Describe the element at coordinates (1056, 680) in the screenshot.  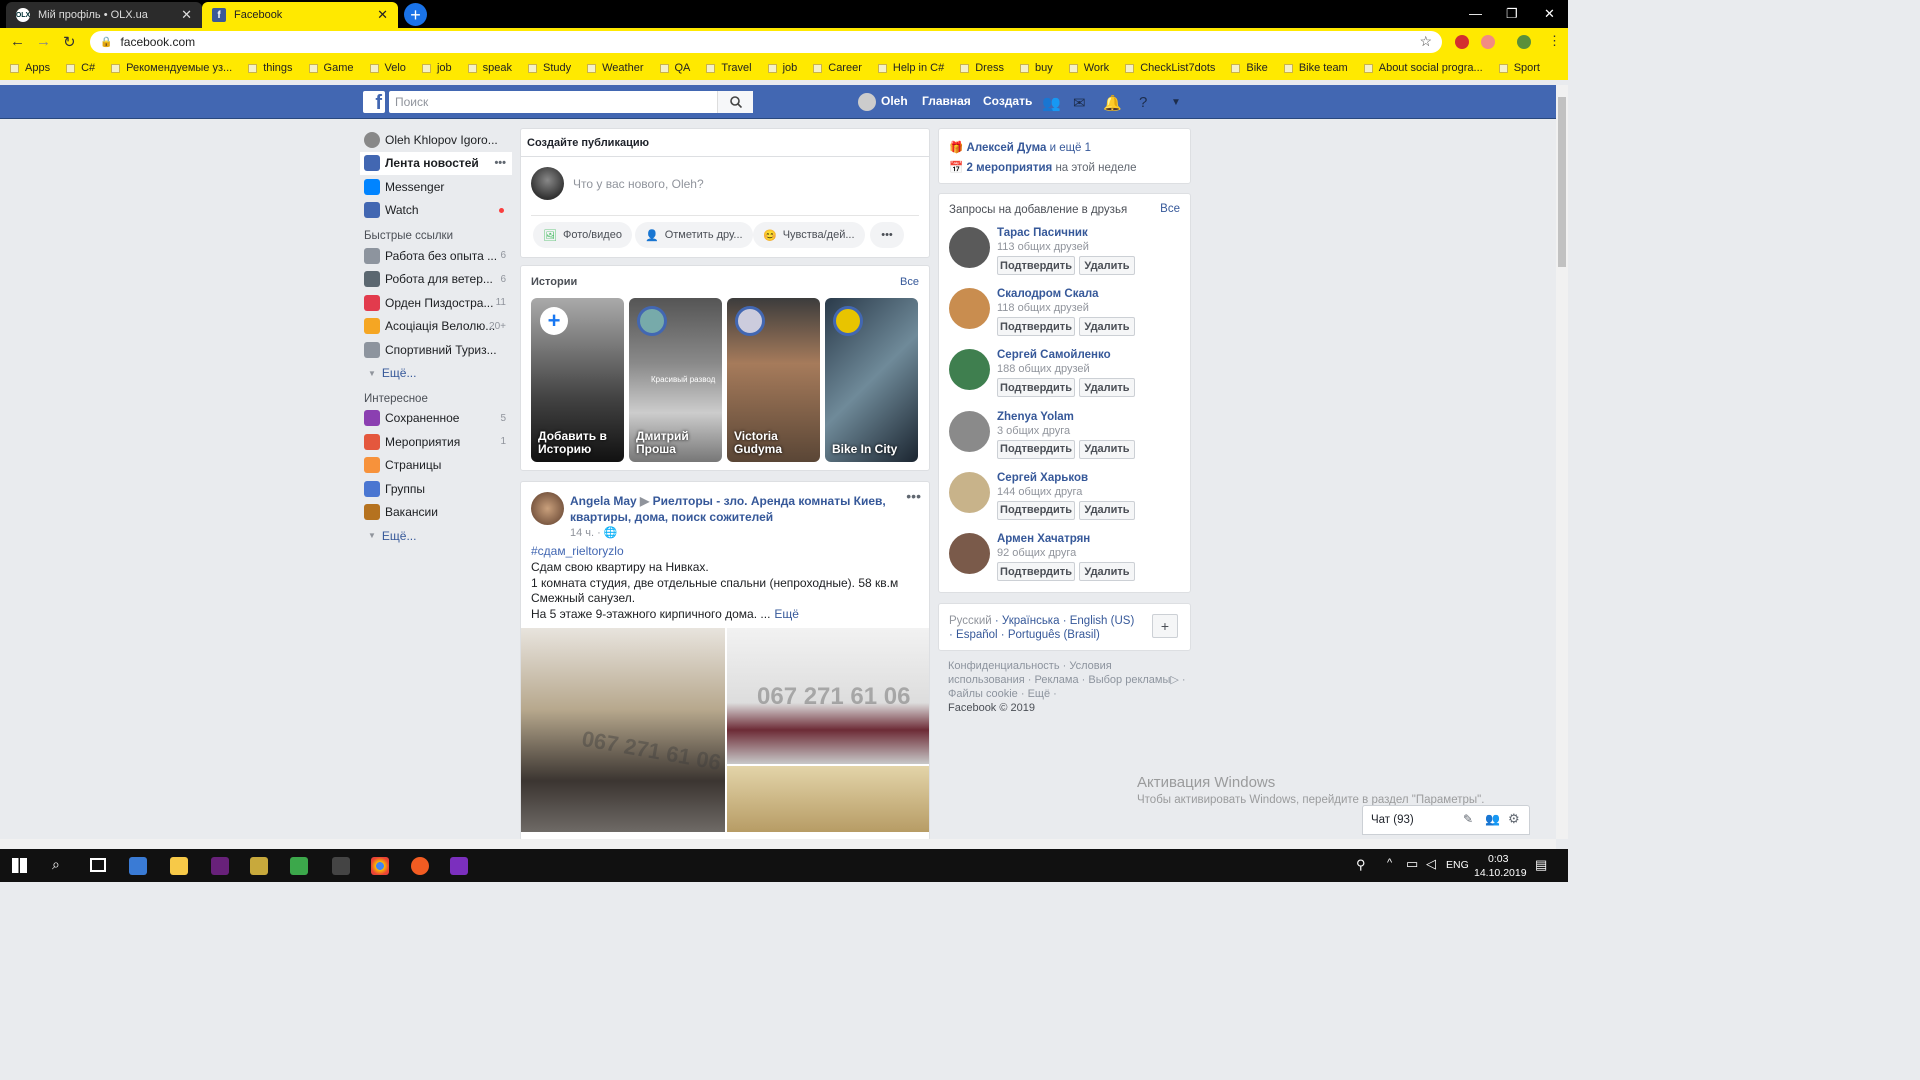
I see `footer-link: Реклама` at that location.